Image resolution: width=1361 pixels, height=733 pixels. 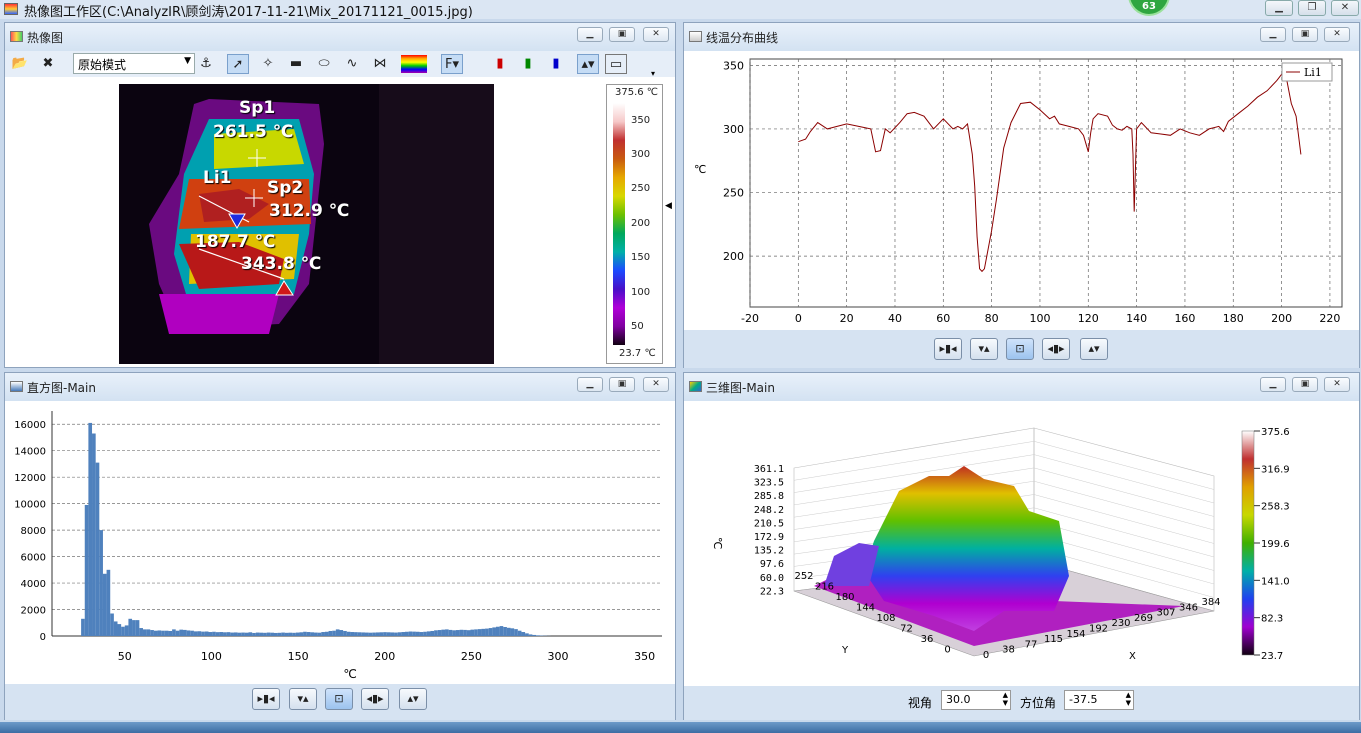 I want to click on line-profile-minimize-button: ▁, so click(x=1273, y=34).